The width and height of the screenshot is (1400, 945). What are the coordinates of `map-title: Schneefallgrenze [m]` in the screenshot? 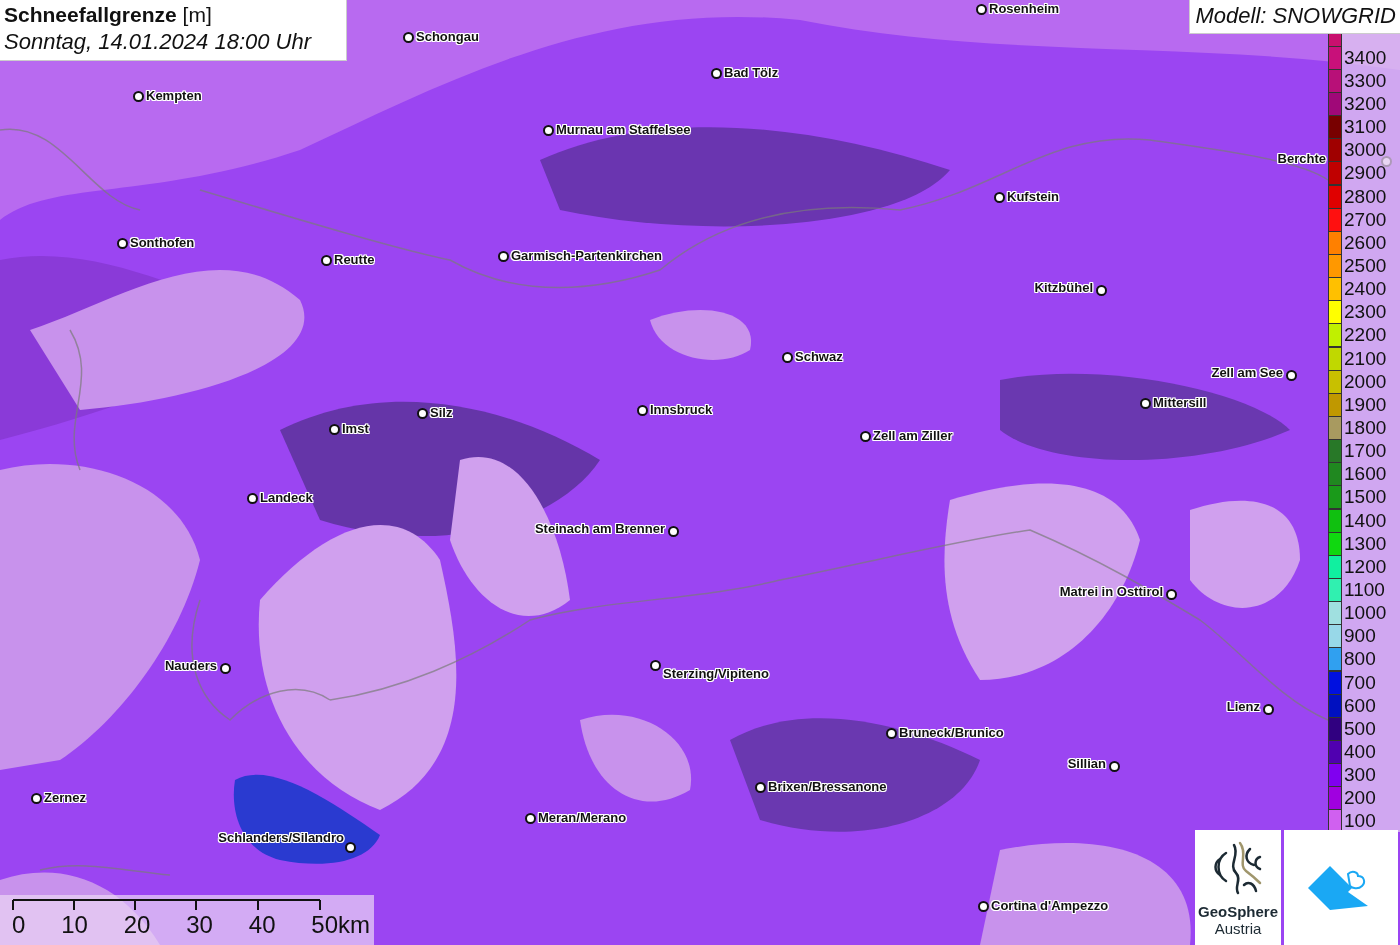 It's located at (108, 15).